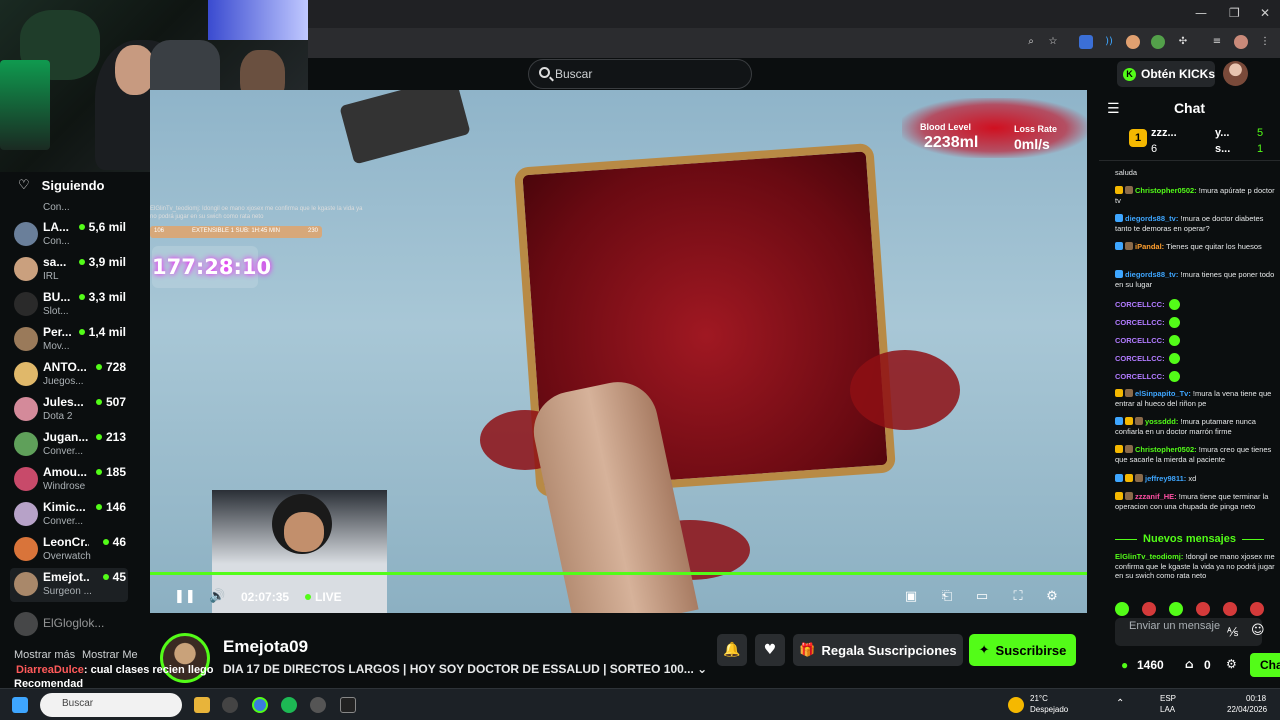 Image resolution: width=1280 pixels, height=720 pixels. I want to click on live-progress-bar, so click(618, 573).